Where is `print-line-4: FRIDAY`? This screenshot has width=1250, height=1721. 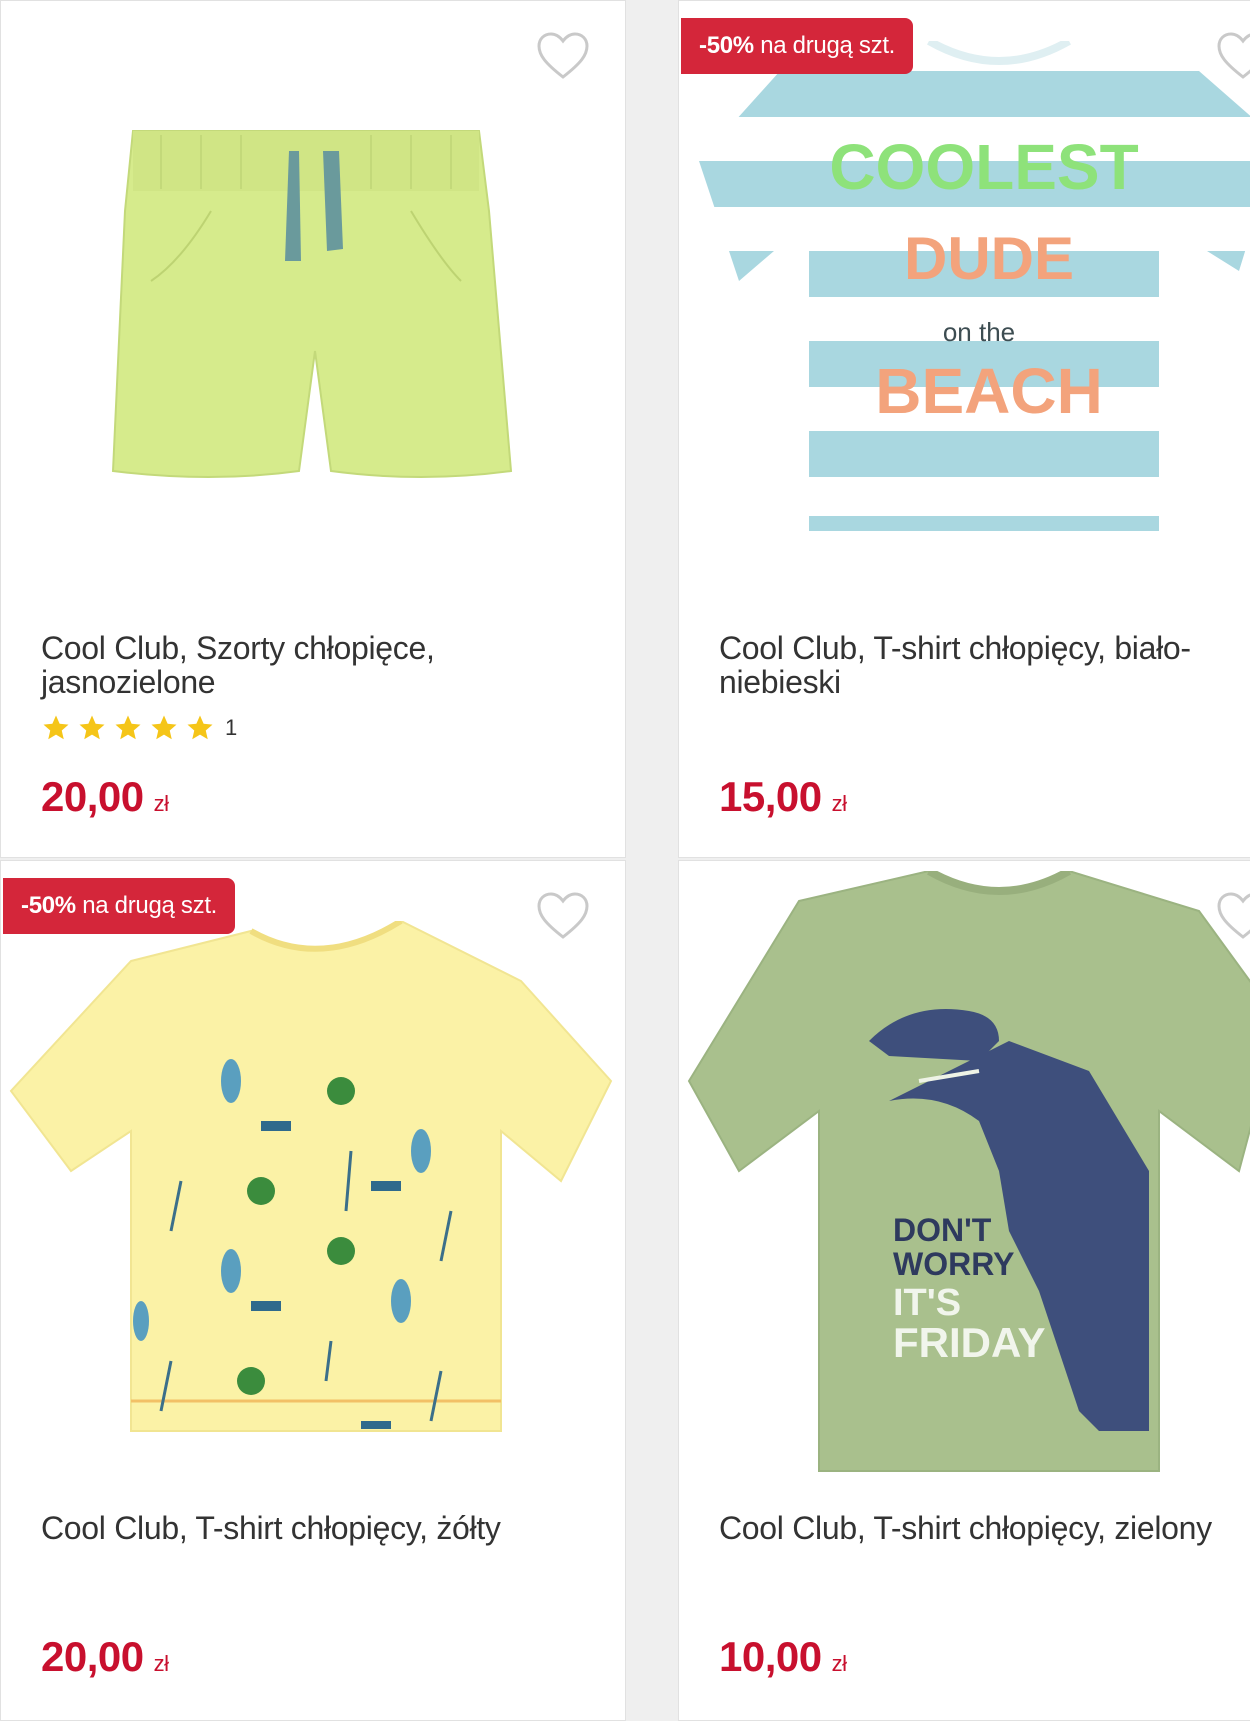
print-line-4: FRIDAY is located at coordinates (969, 1342).